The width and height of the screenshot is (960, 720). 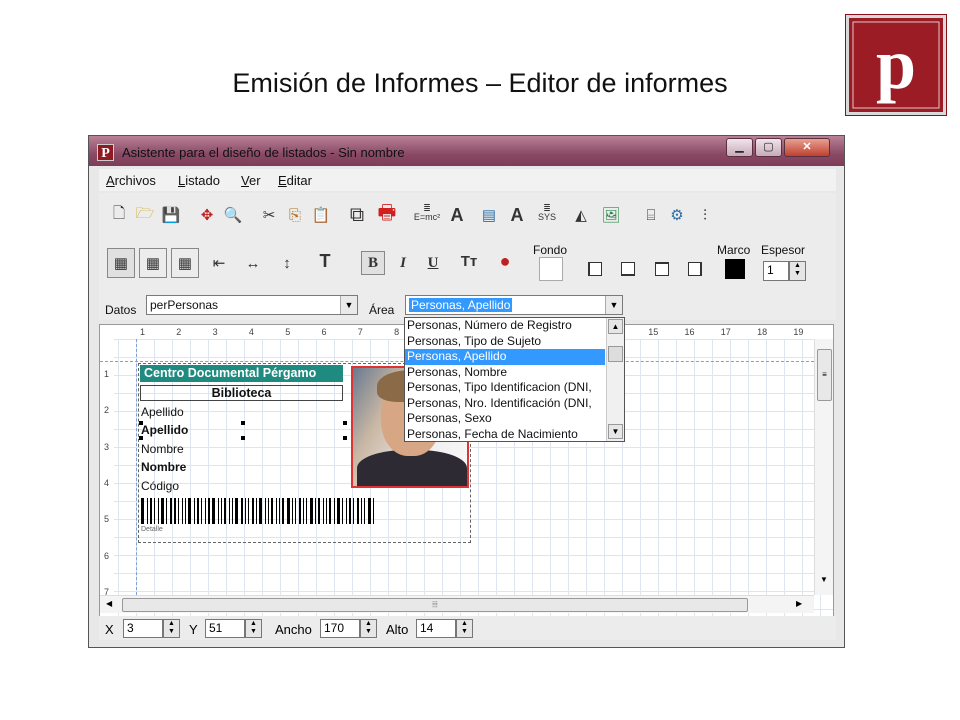 What do you see at coordinates (131, 180) in the screenshot?
I see `menu-archivos: Archivos` at bounding box center [131, 180].